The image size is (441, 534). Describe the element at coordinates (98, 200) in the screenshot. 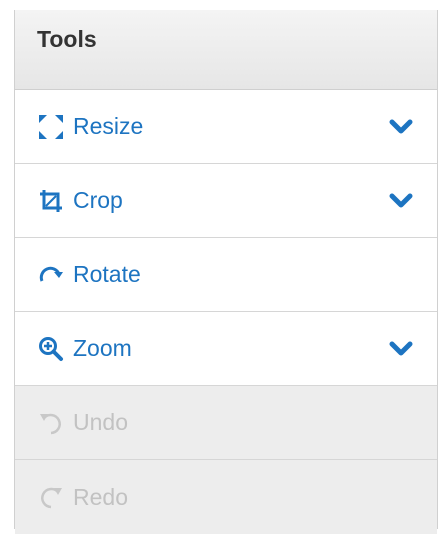

I see `crop-label: Crop` at that location.